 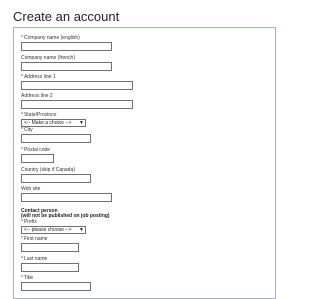 What do you see at coordinates (53, 123) in the screenshot?
I see `state-province-select: <-- Make a choice --> ▼` at bounding box center [53, 123].